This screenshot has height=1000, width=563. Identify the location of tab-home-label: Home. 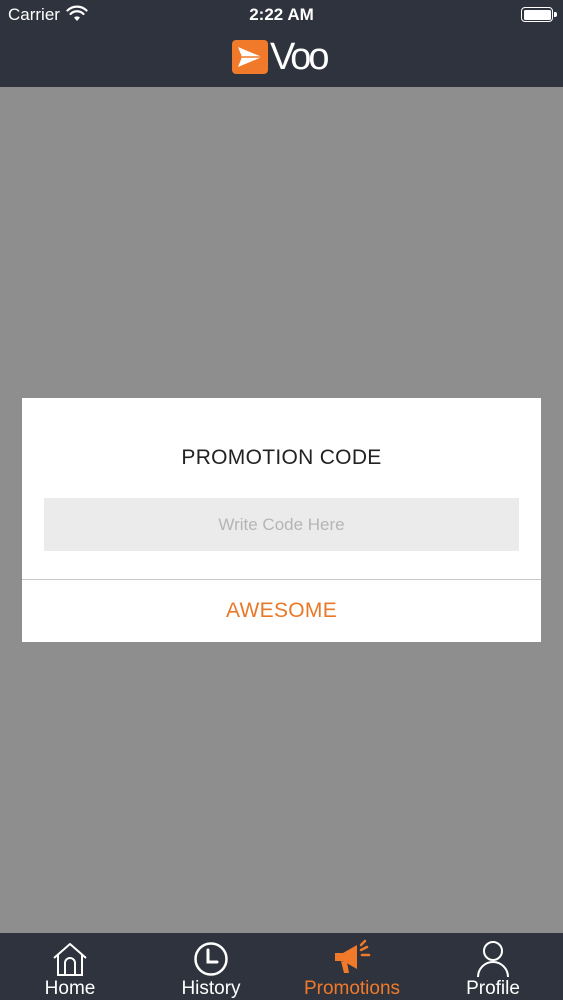
(70, 988).